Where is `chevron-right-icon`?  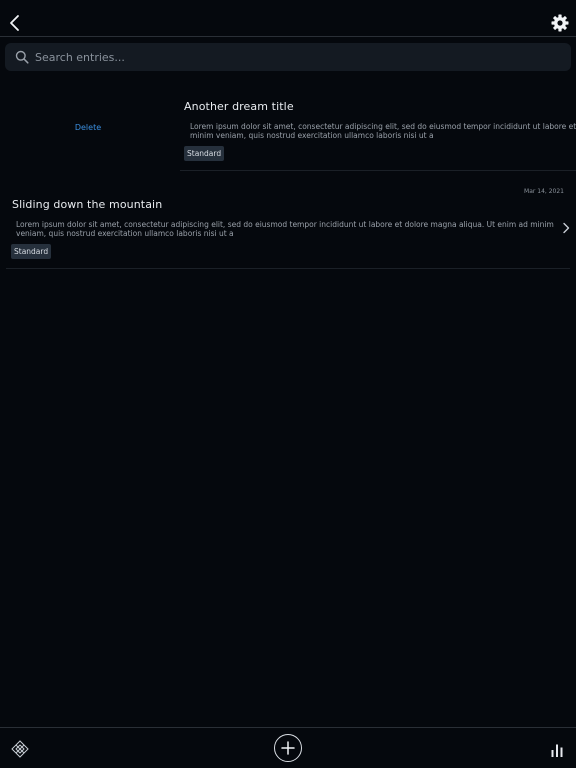 chevron-right-icon is located at coordinates (566, 228).